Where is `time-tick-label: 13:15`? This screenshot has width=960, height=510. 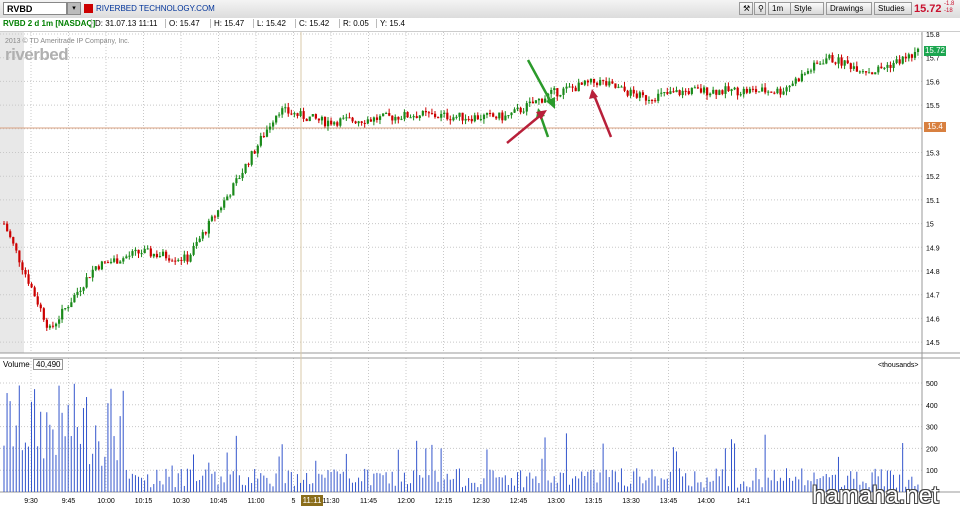
time-tick-label: 13:15 is located at coordinates (594, 501).